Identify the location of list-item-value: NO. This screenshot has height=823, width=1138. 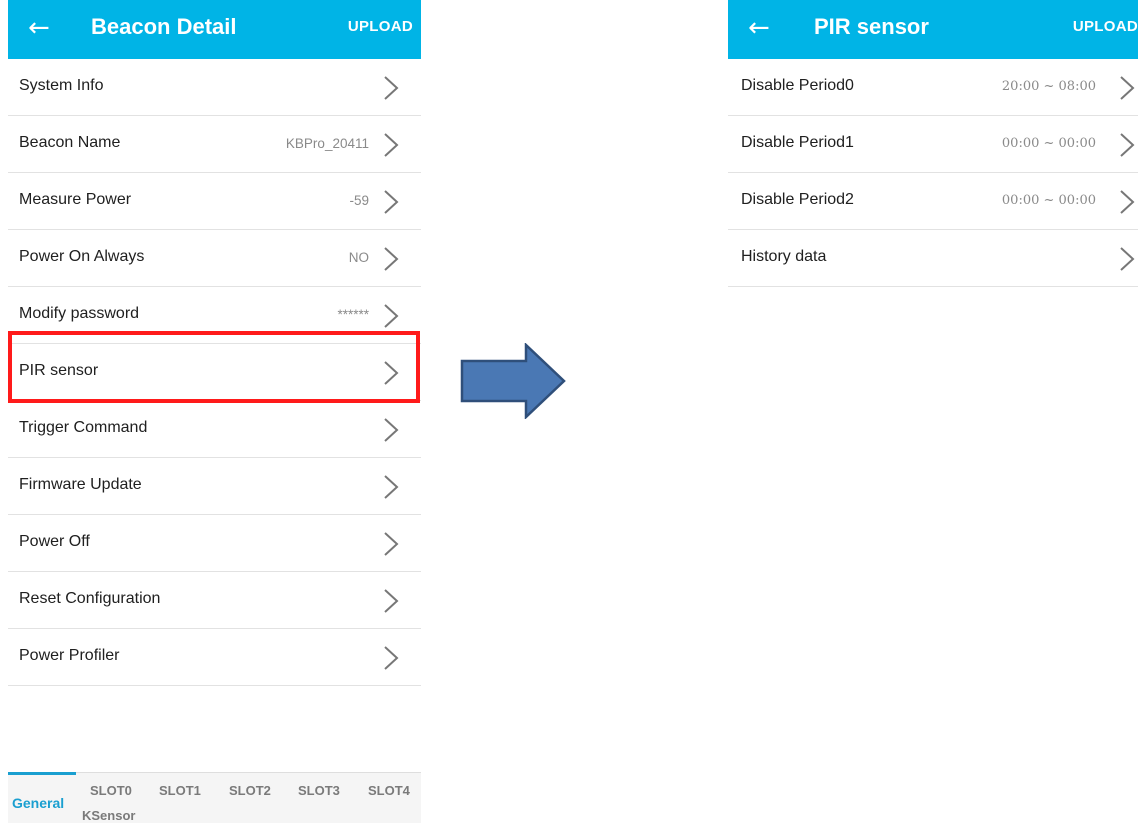
(358, 257).